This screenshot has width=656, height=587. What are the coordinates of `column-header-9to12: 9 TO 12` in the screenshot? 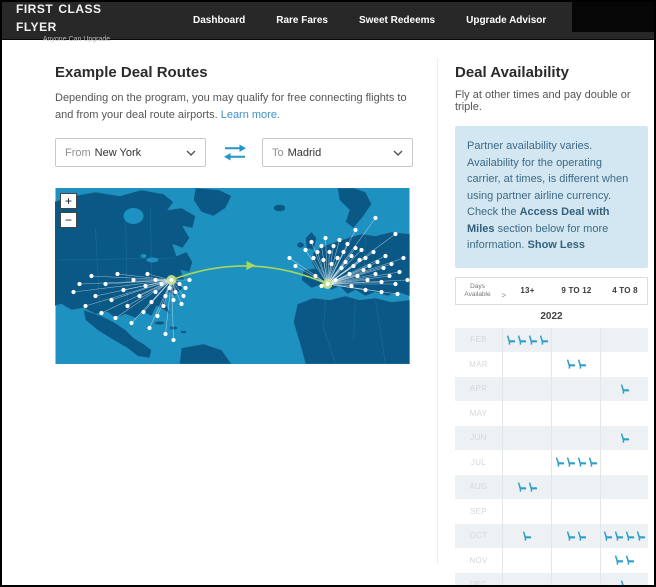 It's located at (576, 290).